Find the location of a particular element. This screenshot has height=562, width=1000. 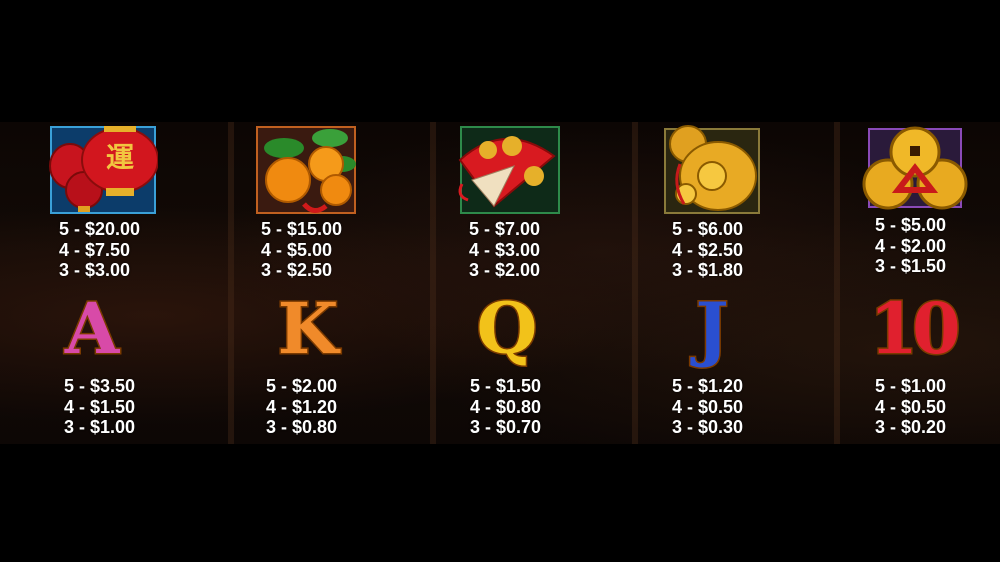

oranges-paytable: 5 - $15.00 4 - $5.00 3 - $2.50 is located at coordinates (301, 250).